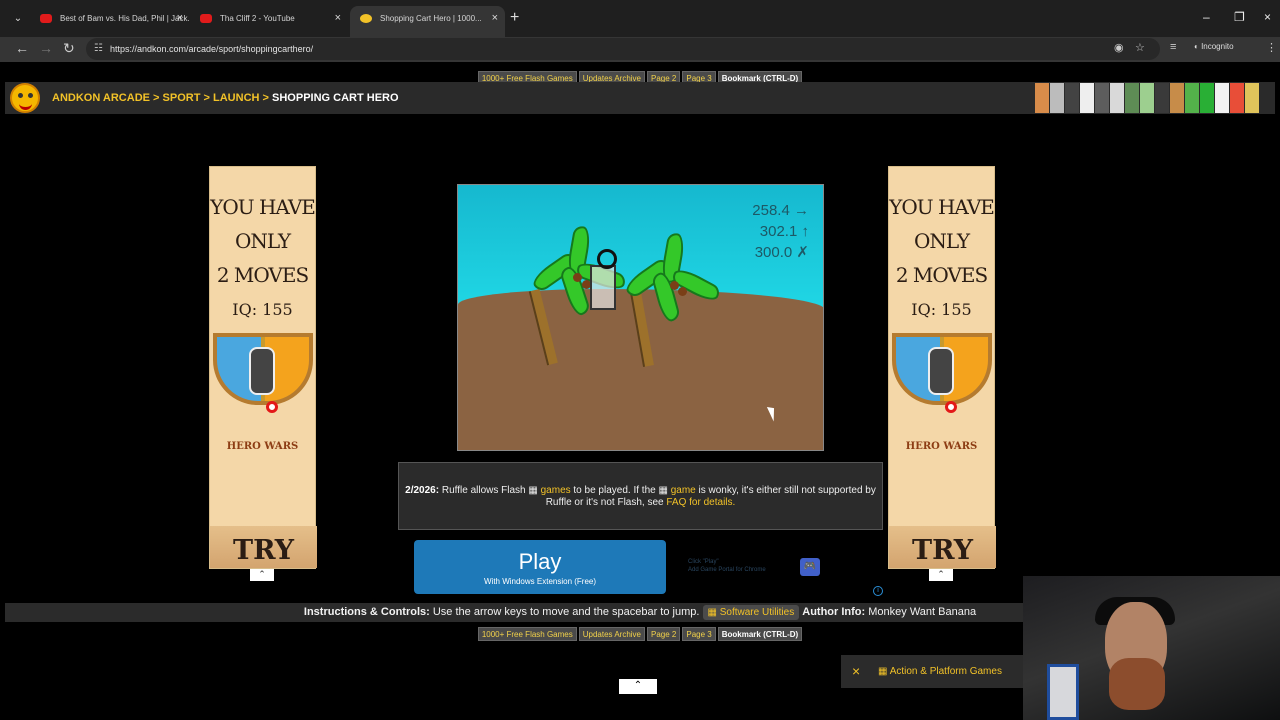 The image size is (1280, 720). I want to click on ad-iq-text: IQ: 155, so click(941, 309).